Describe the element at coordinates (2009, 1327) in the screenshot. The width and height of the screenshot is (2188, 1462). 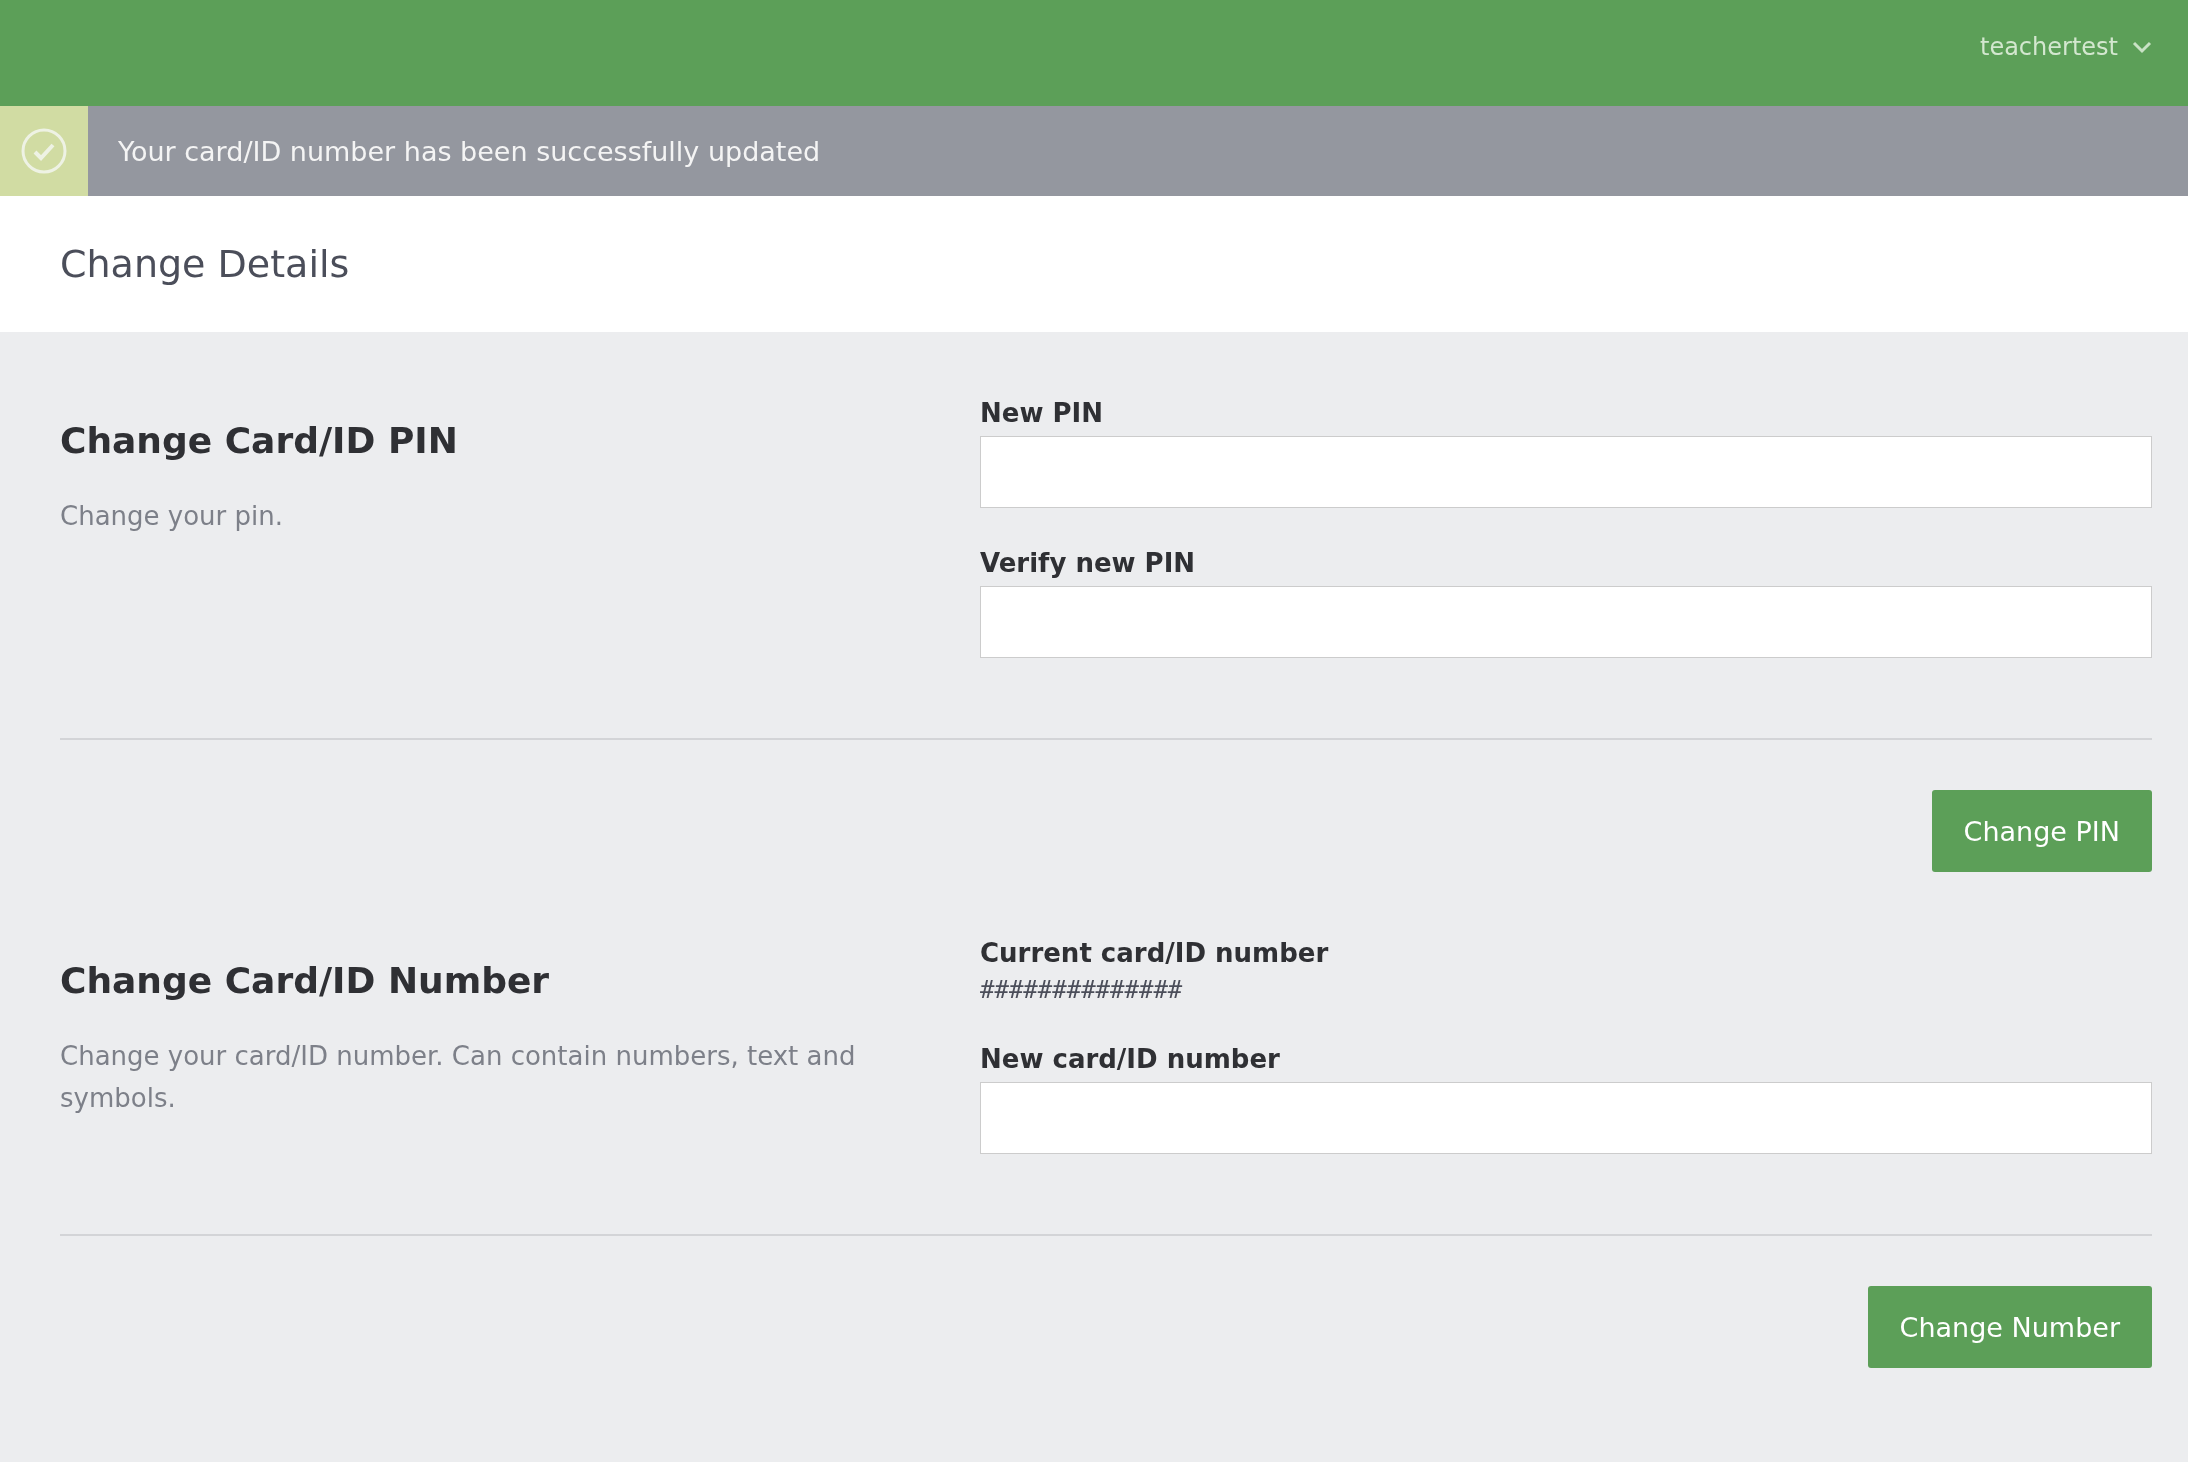
I see `submit-button: Change Number` at that location.